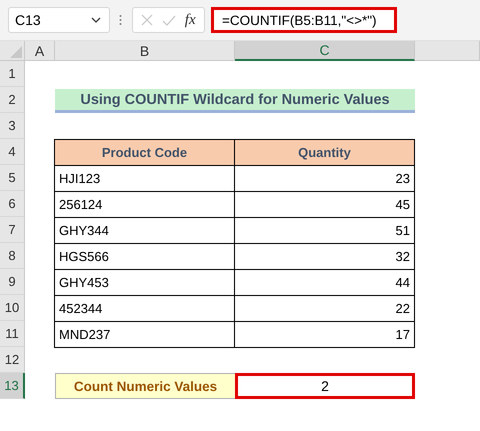 This screenshot has width=480, height=431. What do you see at coordinates (145, 386) in the screenshot?
I see `summary-label: Count Numeric Values` at bounding box center [145, 386].